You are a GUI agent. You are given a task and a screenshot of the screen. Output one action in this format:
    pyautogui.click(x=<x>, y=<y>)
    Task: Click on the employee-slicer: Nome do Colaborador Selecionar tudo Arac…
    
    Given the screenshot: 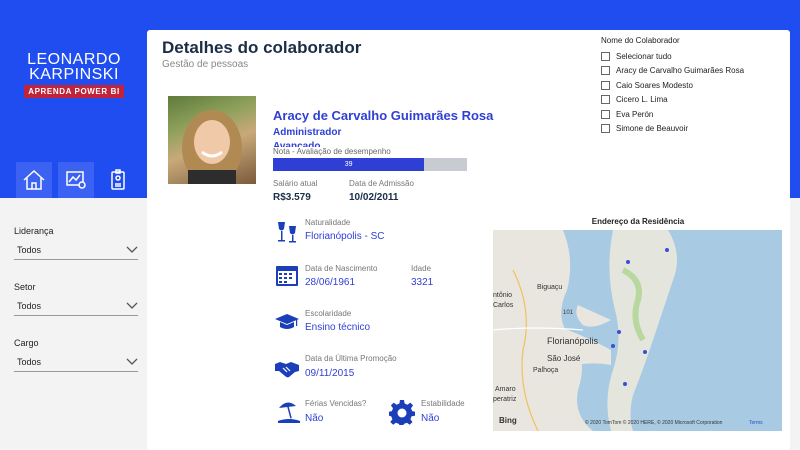 What is the action you would take?
    pyautogui.click(x=686, y=86)
    